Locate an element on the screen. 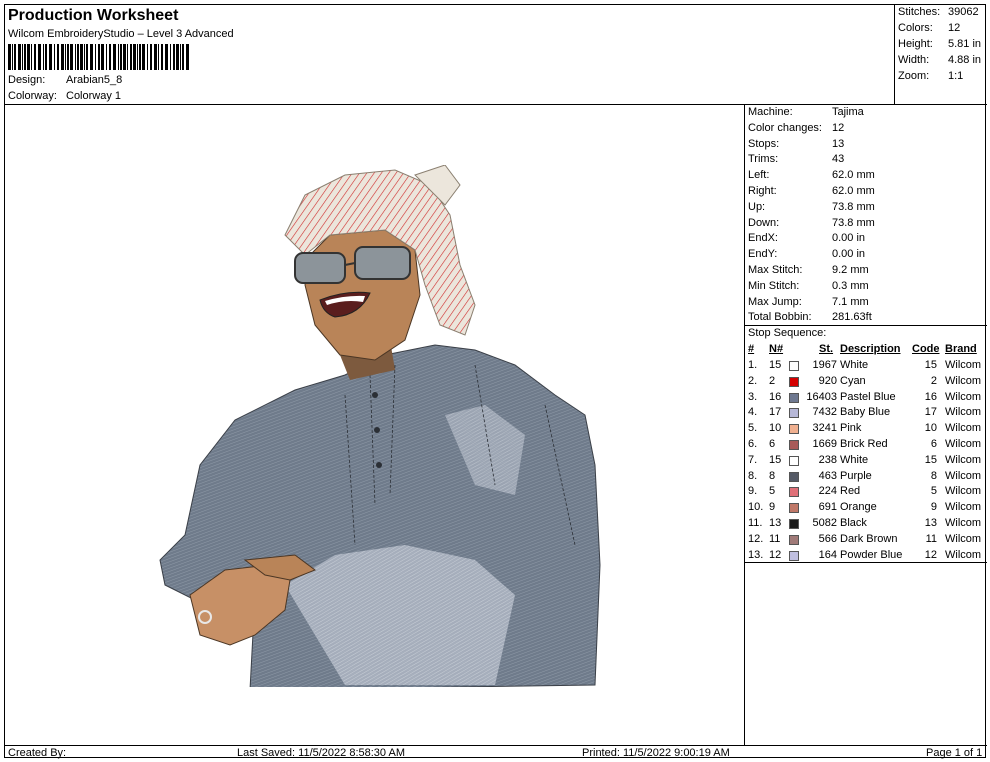  thread-description: Purple is located at coordinates (856, 475).